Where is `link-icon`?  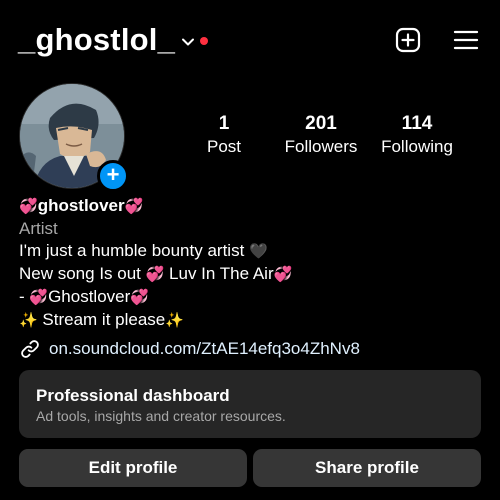 link-icon is located at coordinates (30, 349).